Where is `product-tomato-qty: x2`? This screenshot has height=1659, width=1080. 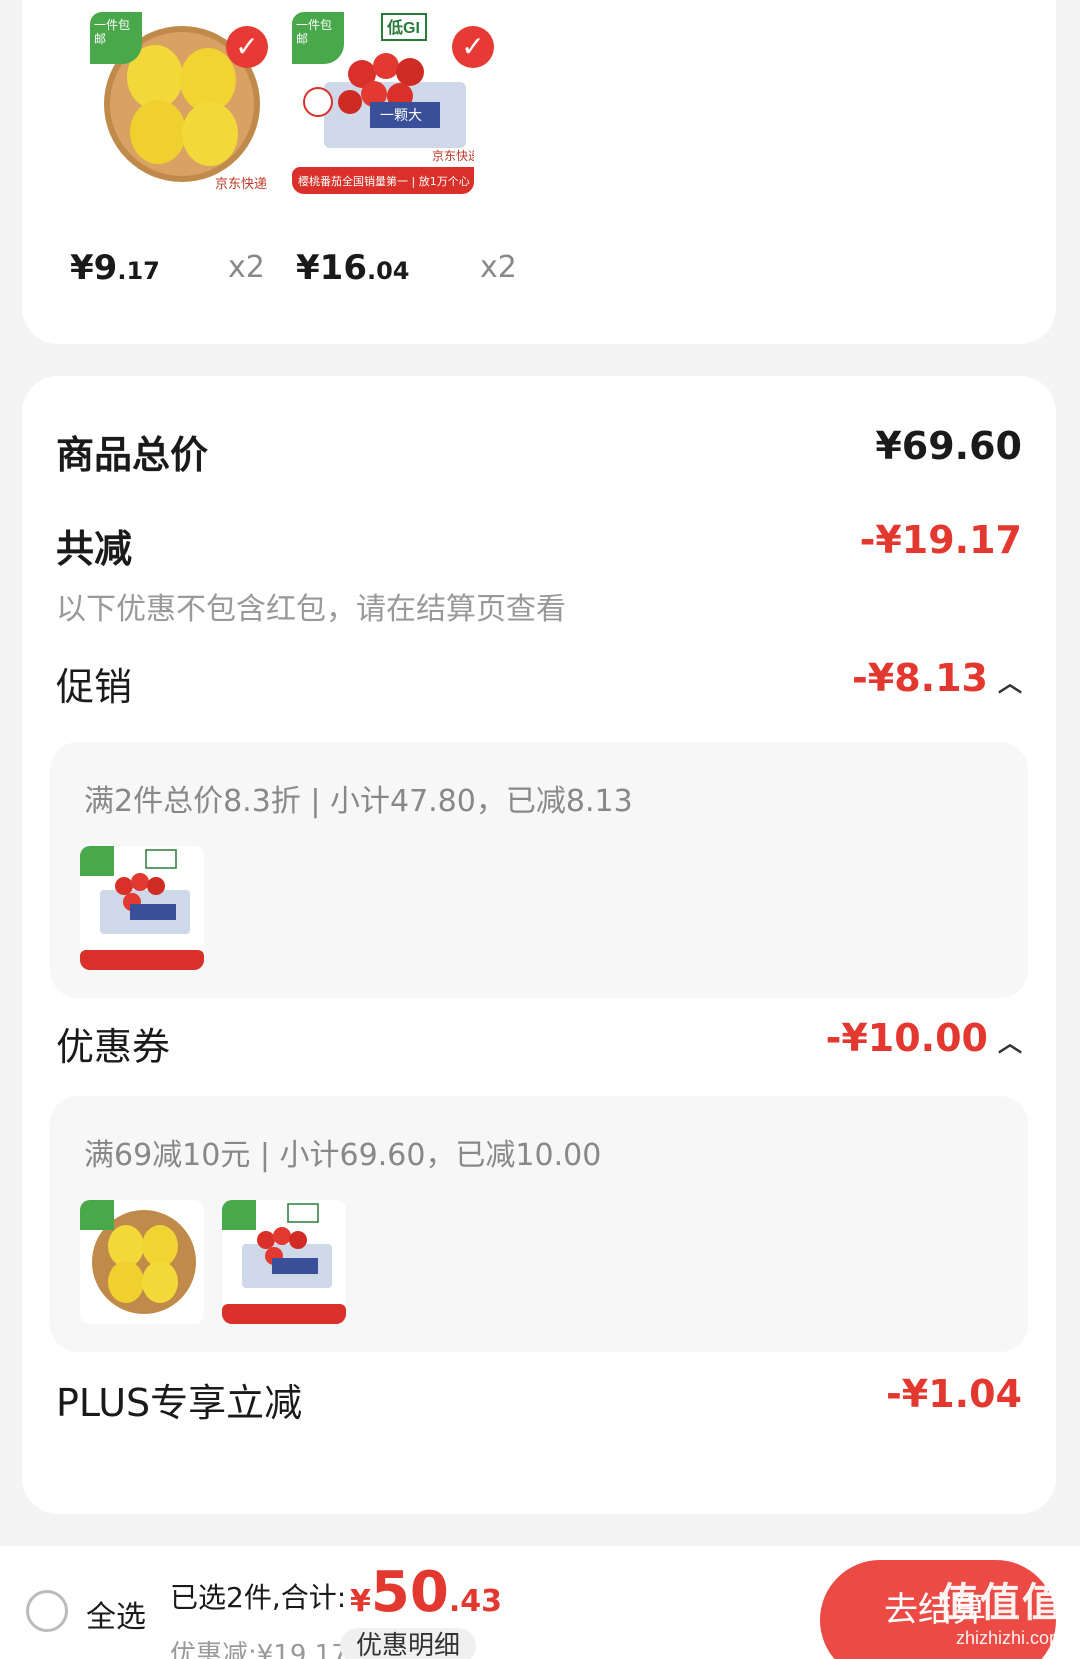
product-tomato-qty: x2 is located at coordinates (498, 267).